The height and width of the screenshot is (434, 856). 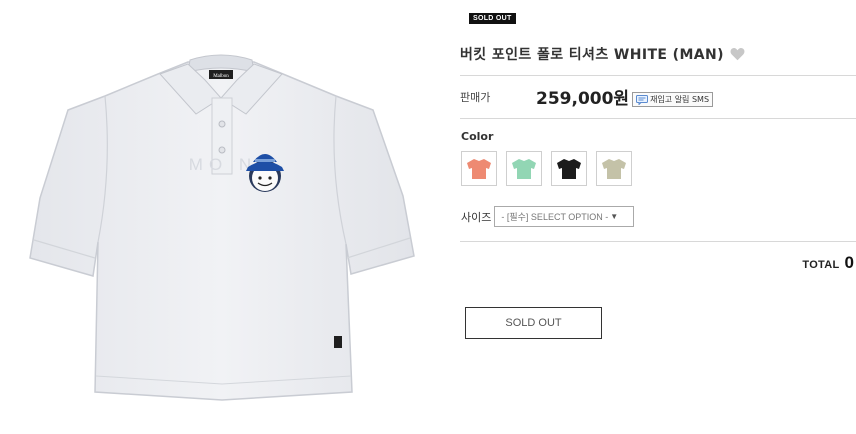 What do you see at coordinates (476, 217) in the screenshot?
I see `size-label: 사이즈` at bounding box center [476, 217].